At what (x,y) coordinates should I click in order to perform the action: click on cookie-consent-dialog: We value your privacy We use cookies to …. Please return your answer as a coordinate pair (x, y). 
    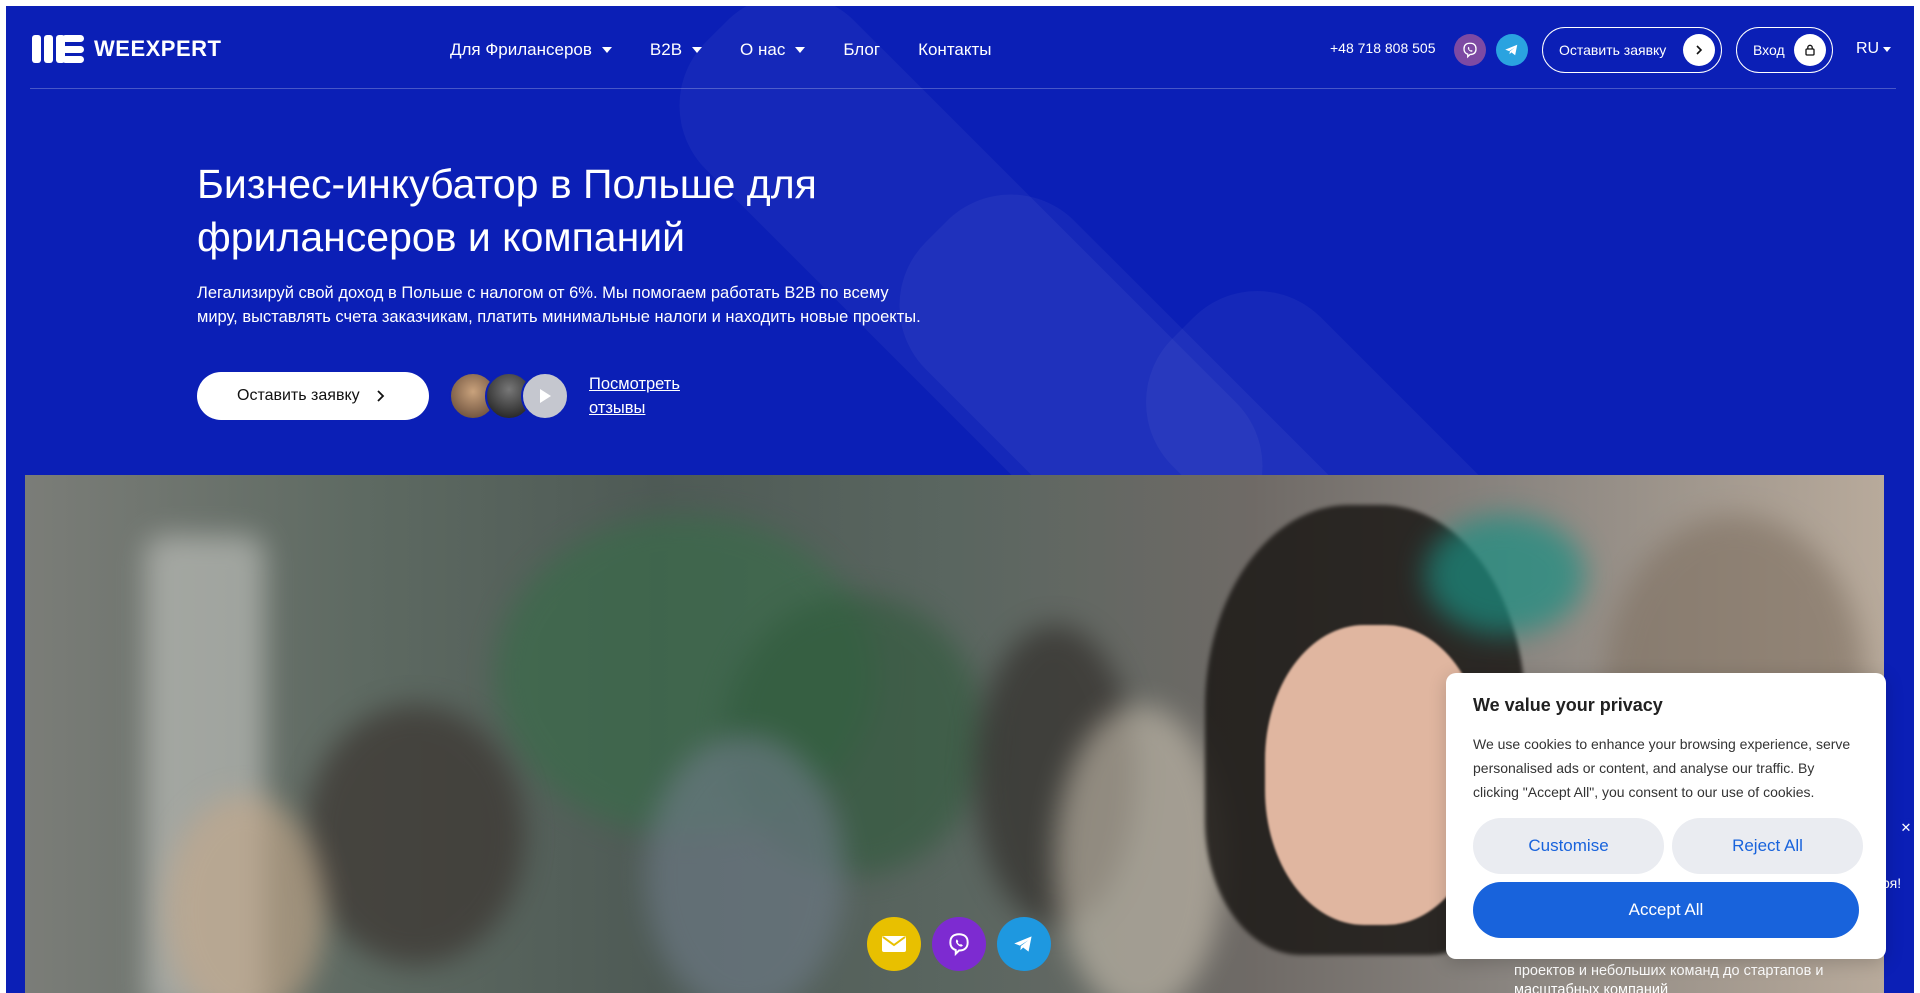
    Looking at the image, I should click on (1666, 816).